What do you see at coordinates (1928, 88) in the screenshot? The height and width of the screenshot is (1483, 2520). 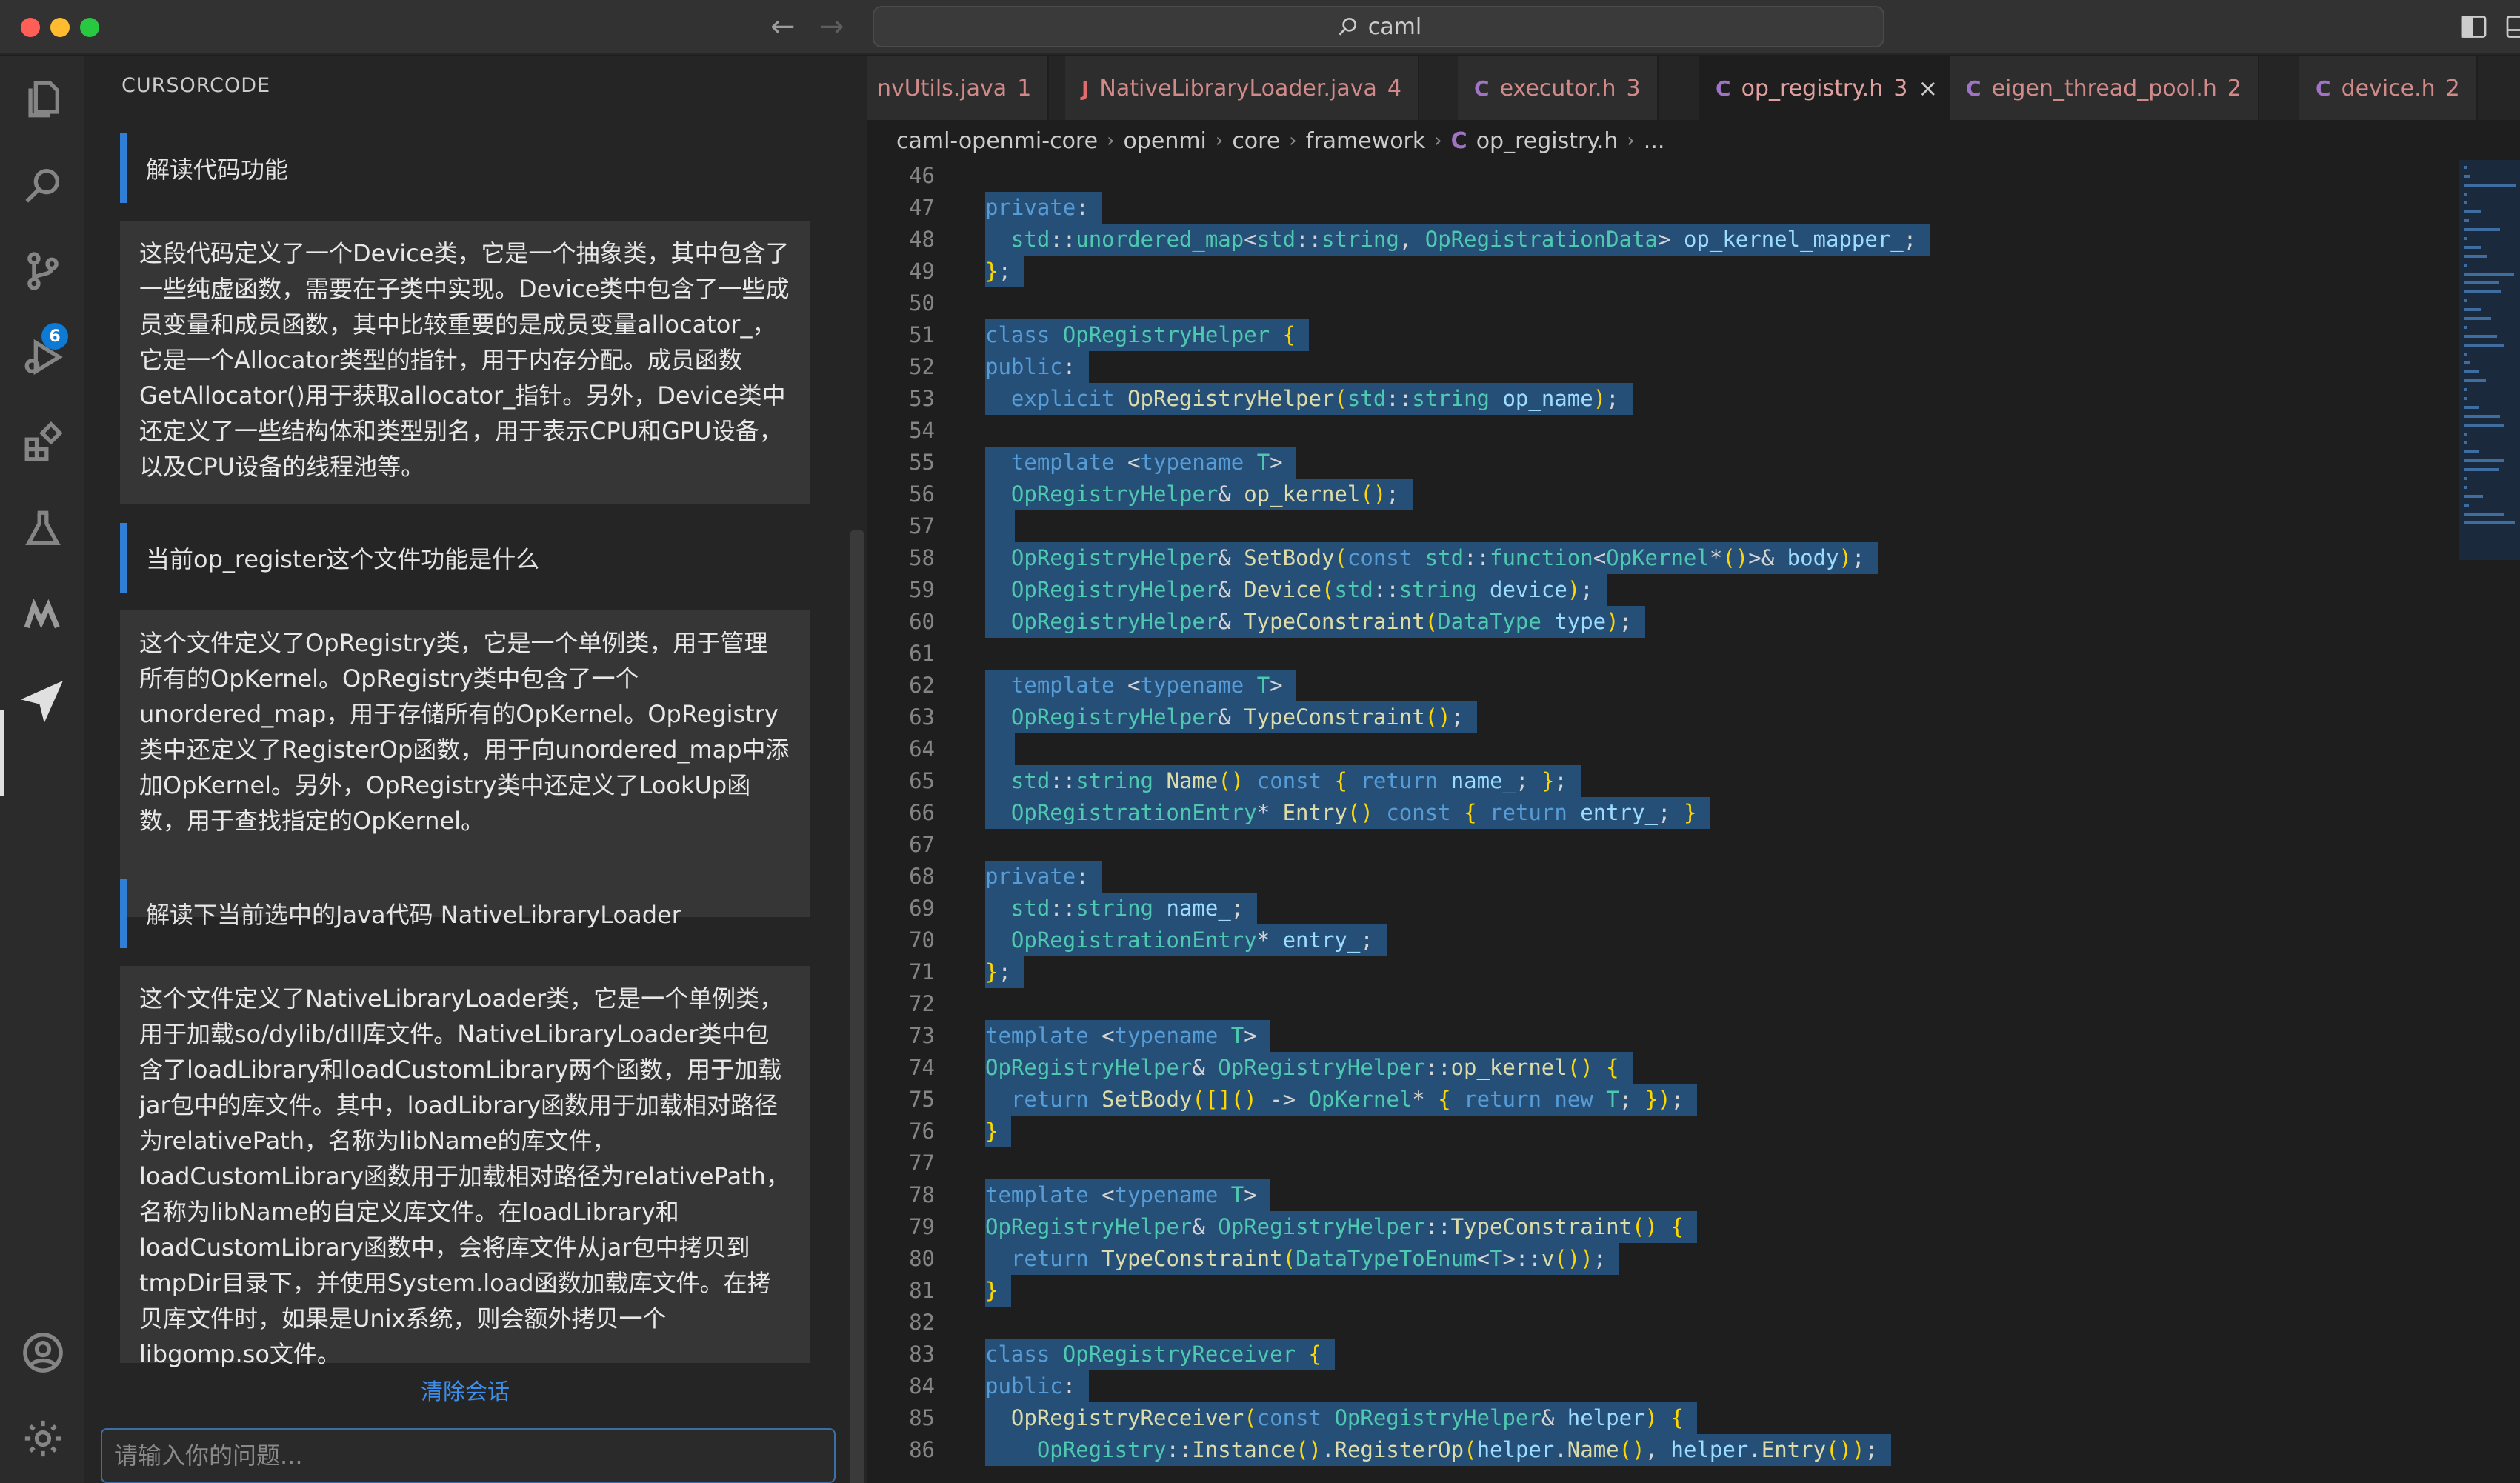 I see `close-tab-icon: ×` at bounding box center [1928, 88].